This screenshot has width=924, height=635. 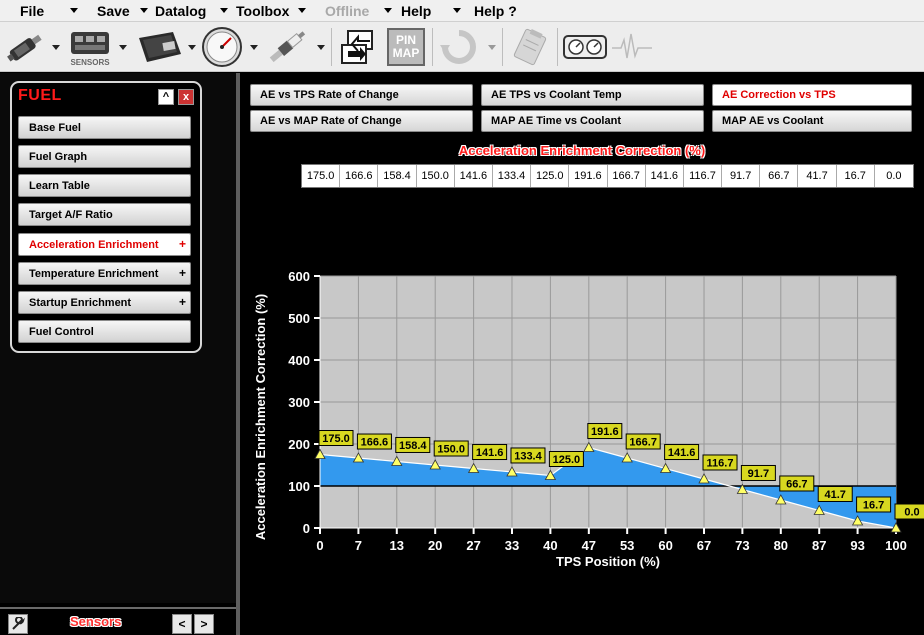 What do you see at coordinates (359, 176) in the screenshot?
I see `table-cell: 166.6` at bounding box center [359, 176].